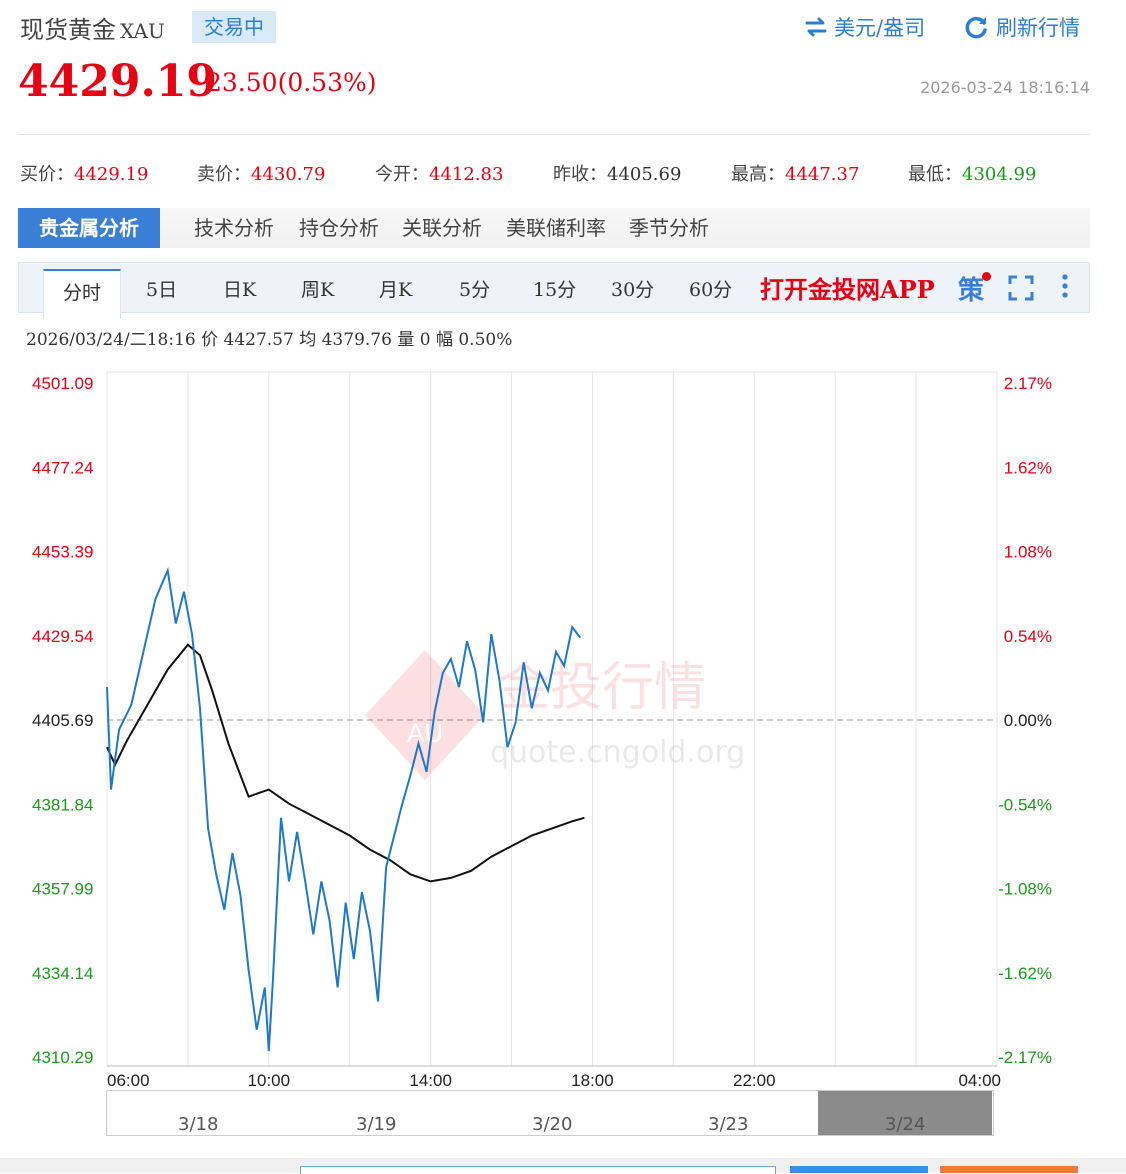 The height and width of the screenshot is (1174, 1126). I want to click on tab-correlation: 关联分析, so click(442, 228).